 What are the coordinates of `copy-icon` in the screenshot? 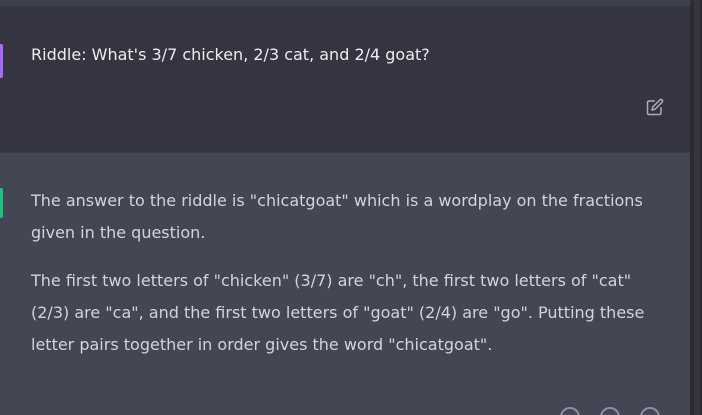 It's located at (570, 411).